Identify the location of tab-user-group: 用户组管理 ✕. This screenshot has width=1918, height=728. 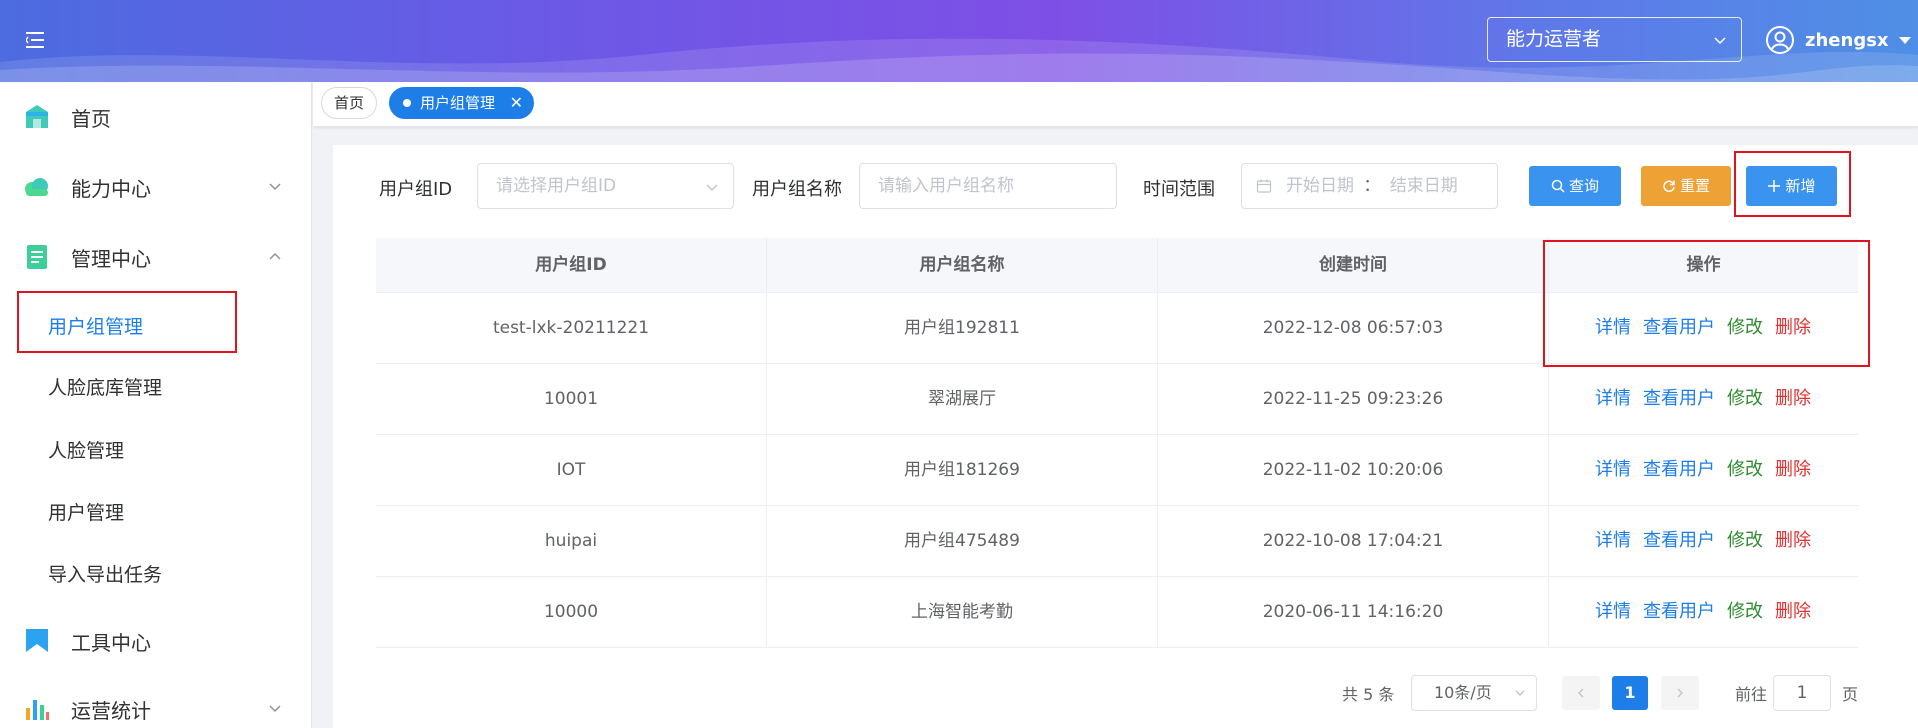
(461, 103).